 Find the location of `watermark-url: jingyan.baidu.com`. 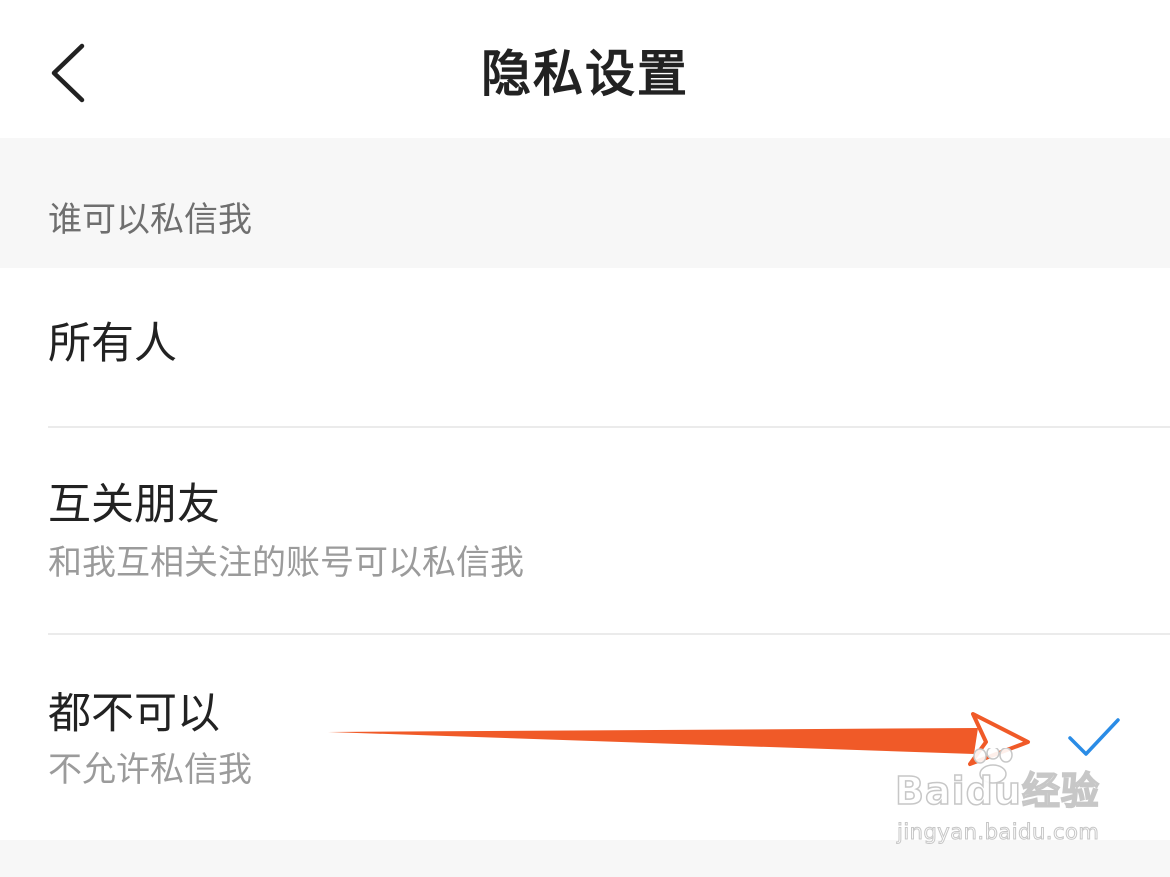

watermark-url: jingyan.baidu.com is located at coordinates (998, 832).